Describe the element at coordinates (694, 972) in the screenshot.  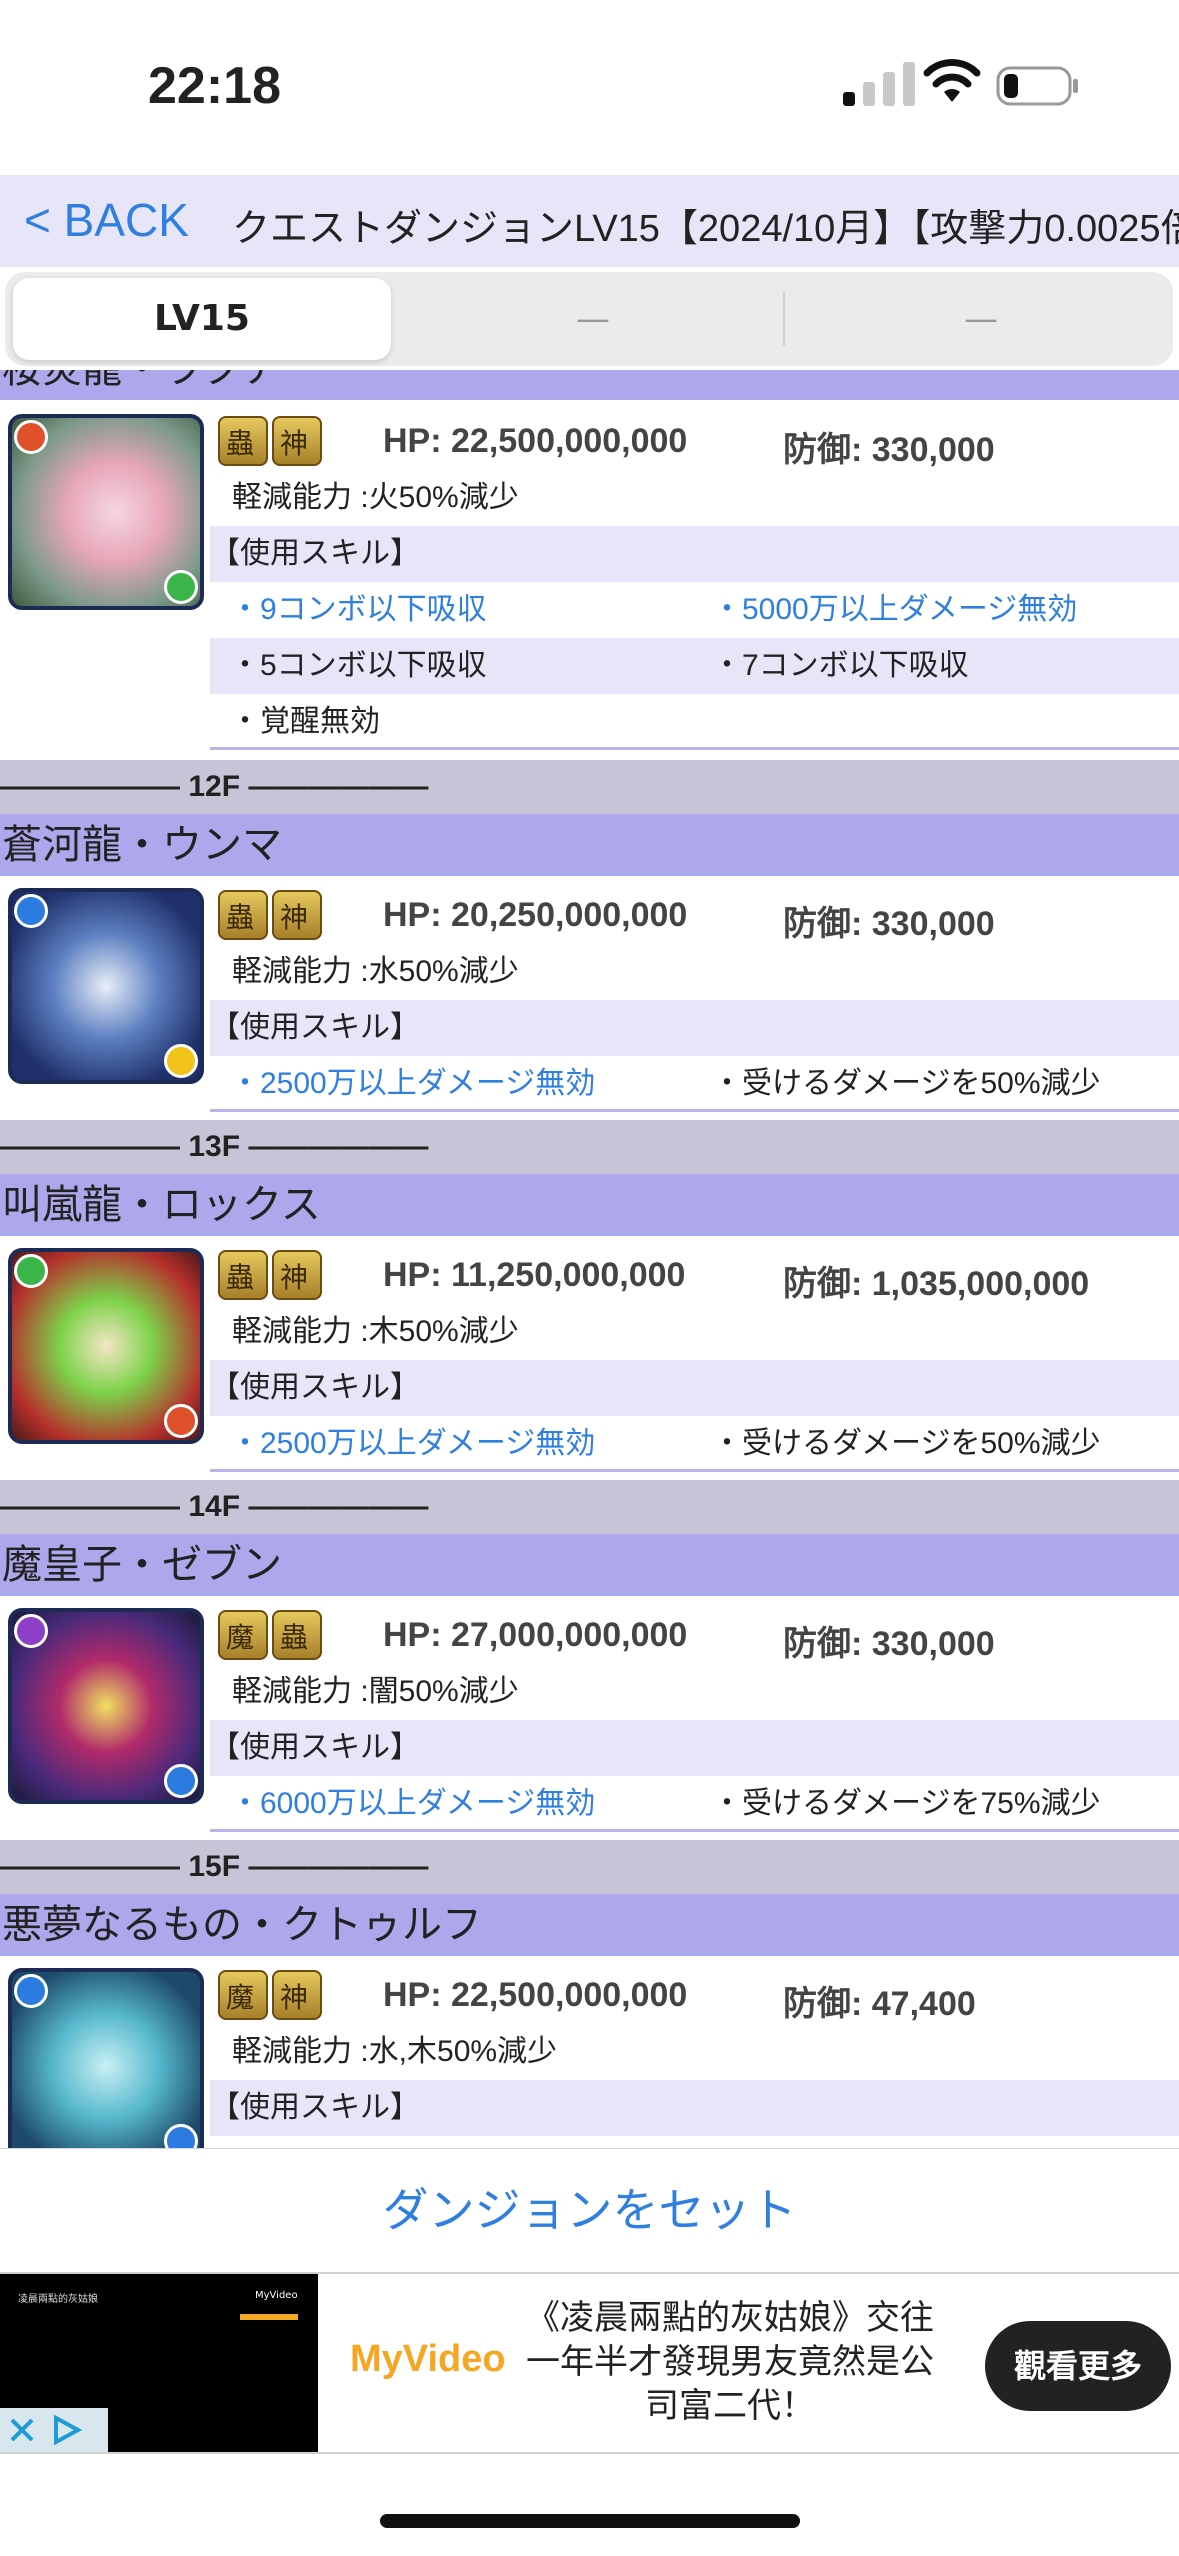
I see `resist-row: 軽減能力 :水50%減少` at that location.